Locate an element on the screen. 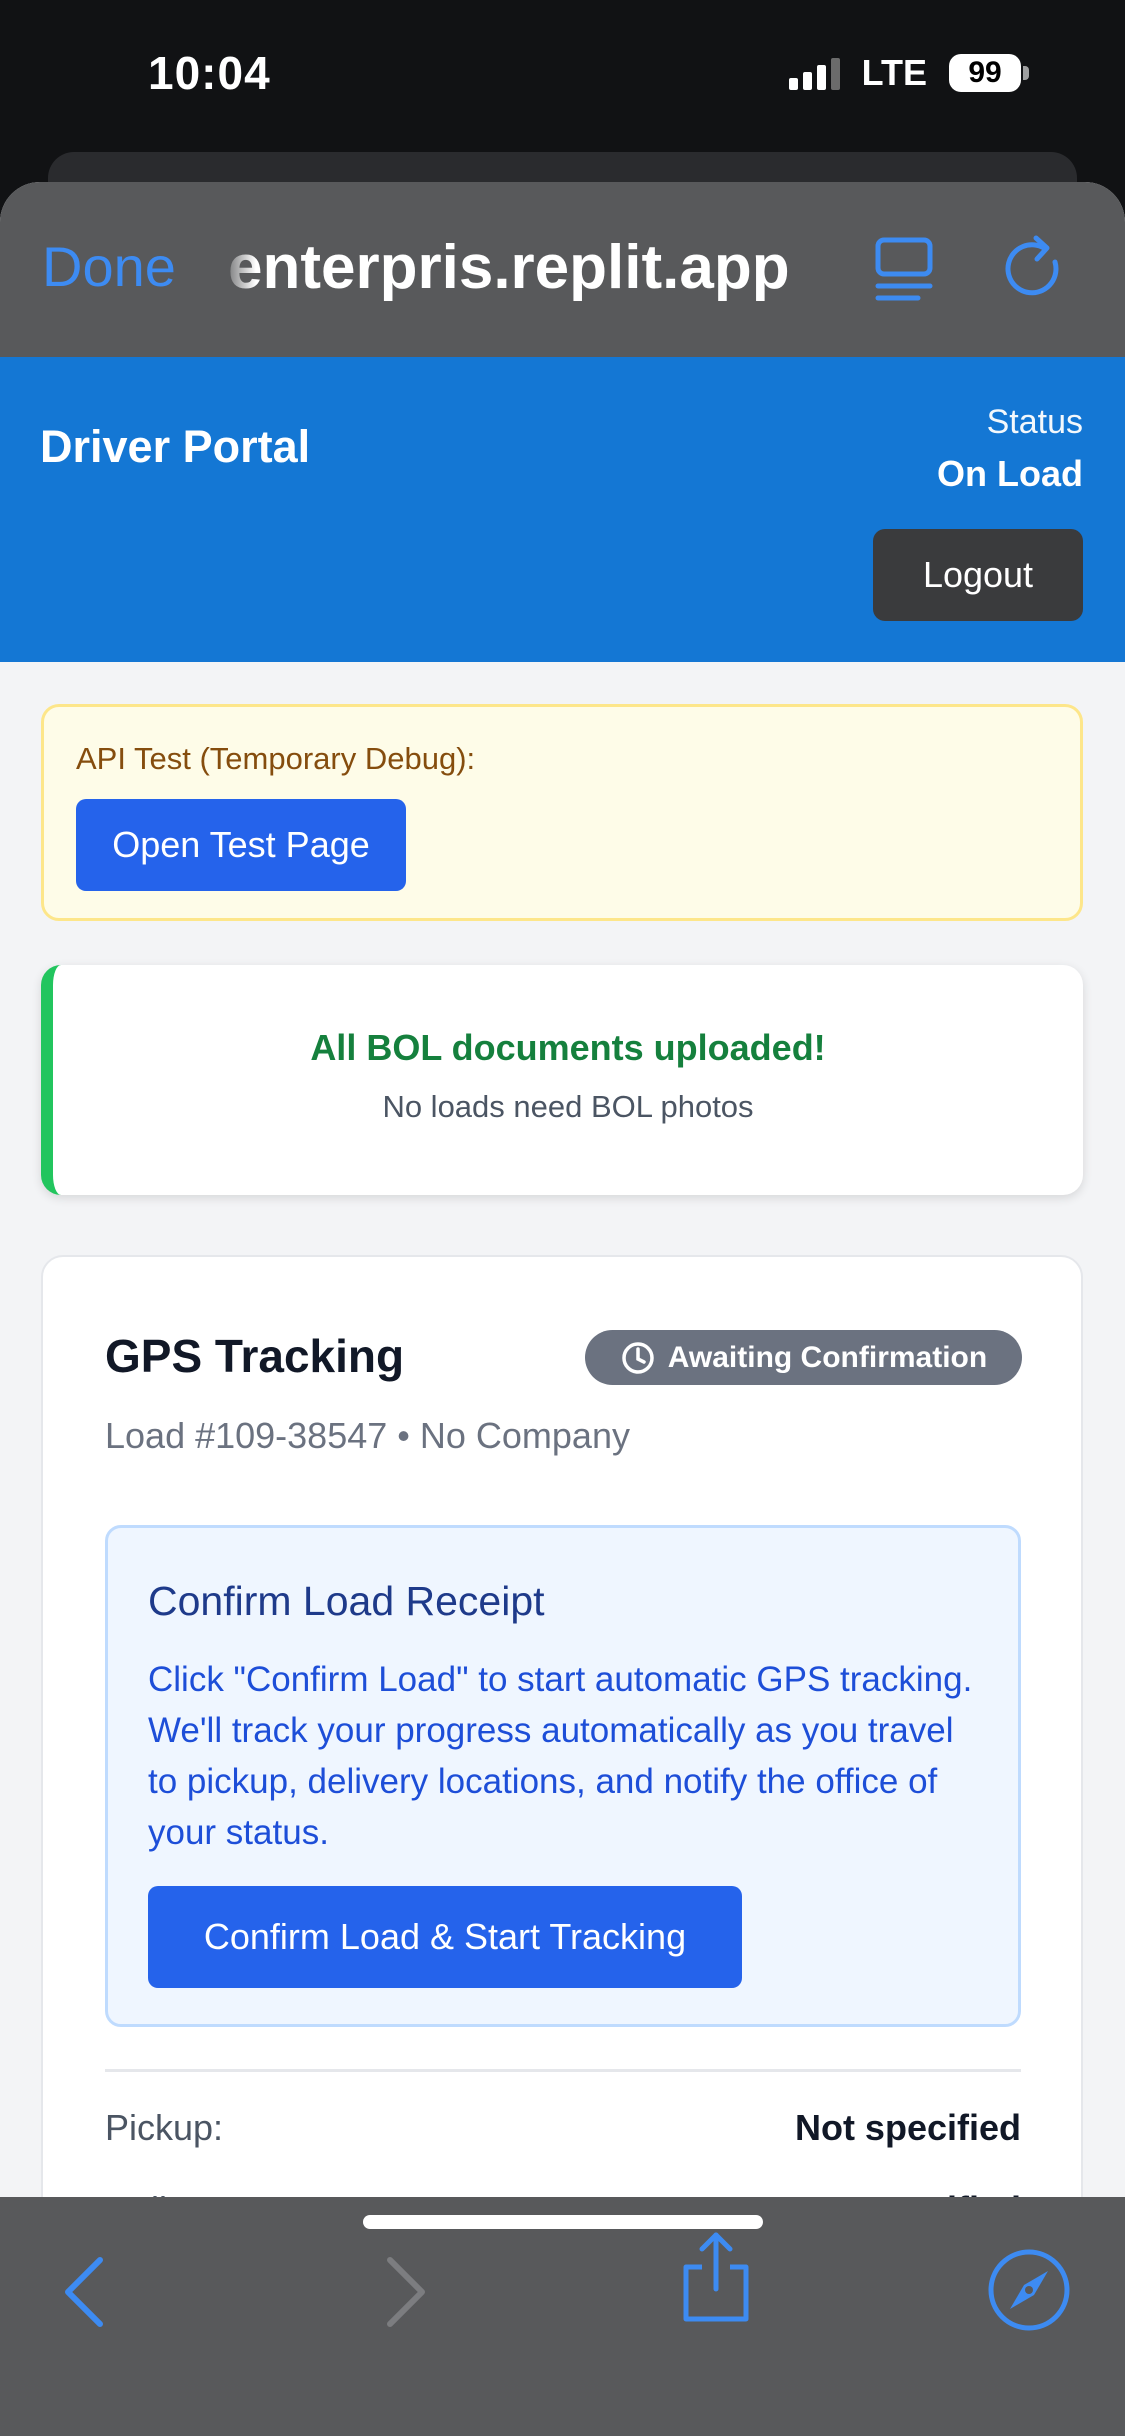 Image resolution: width=1125 pixels, height=2436 pixels. status-value: On Load is located at coordinates (1010, 473).